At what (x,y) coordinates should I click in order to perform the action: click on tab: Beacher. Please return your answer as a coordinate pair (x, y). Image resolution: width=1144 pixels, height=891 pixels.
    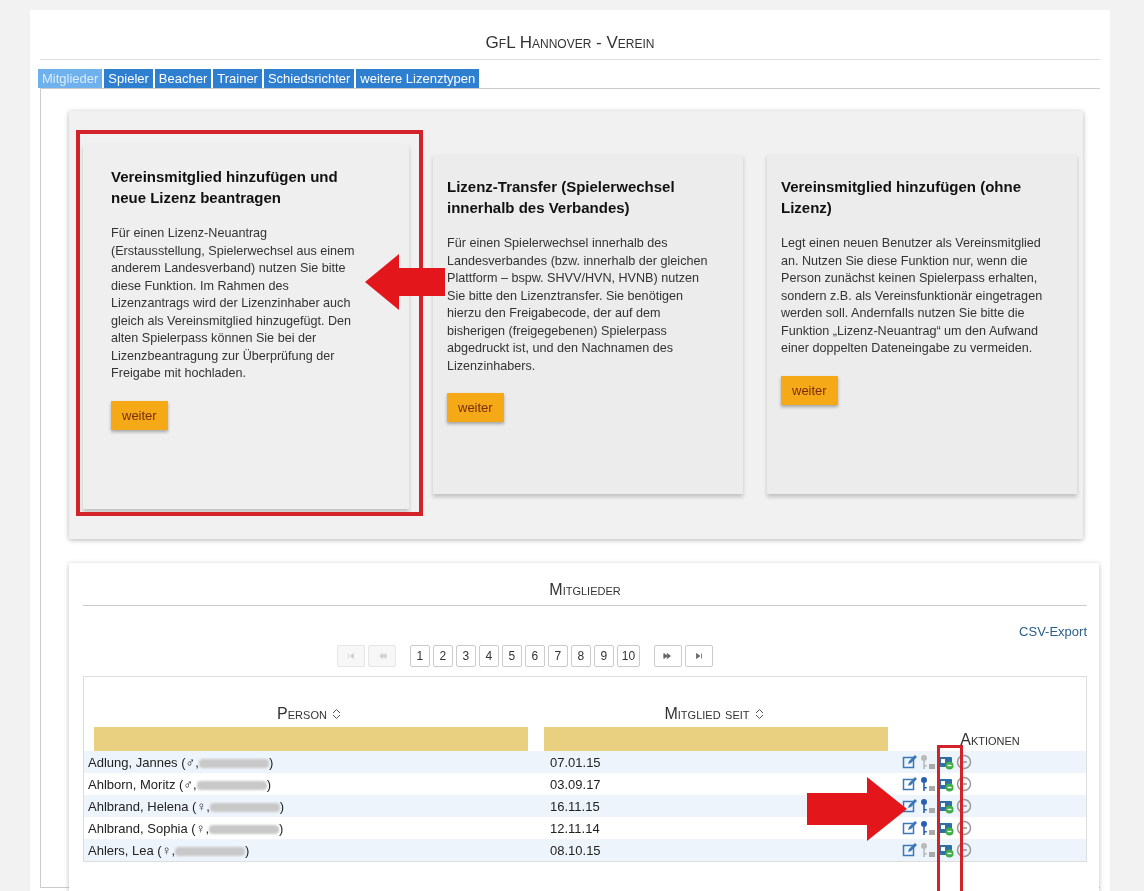
    Looking at the image, I should click on (183, 78).